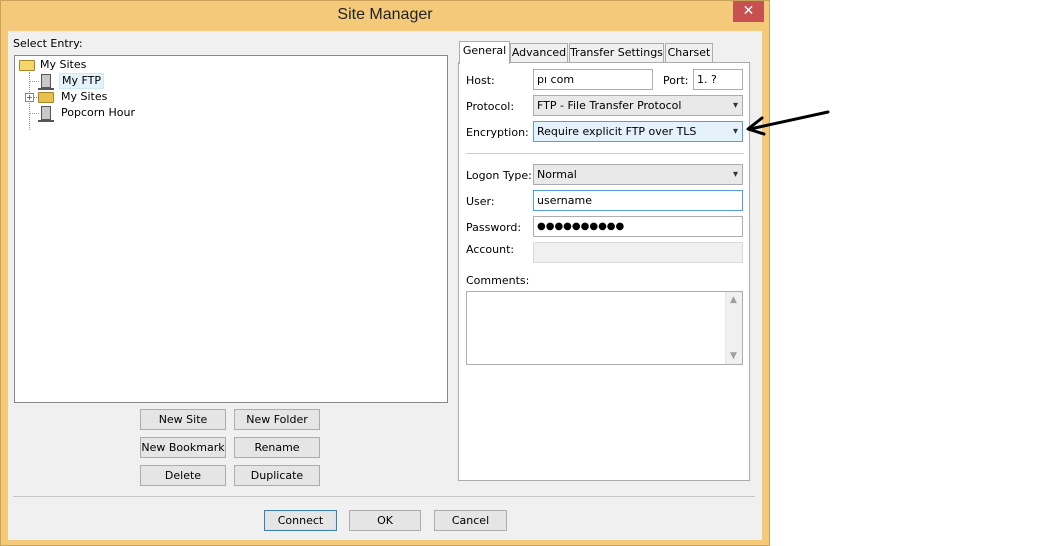 The width and height of the screenshot is (1039, 546). What do you see at coordinates (480, 80) in the screenshot?
I see `host-label: Host:` at bounding box center [480, 80].